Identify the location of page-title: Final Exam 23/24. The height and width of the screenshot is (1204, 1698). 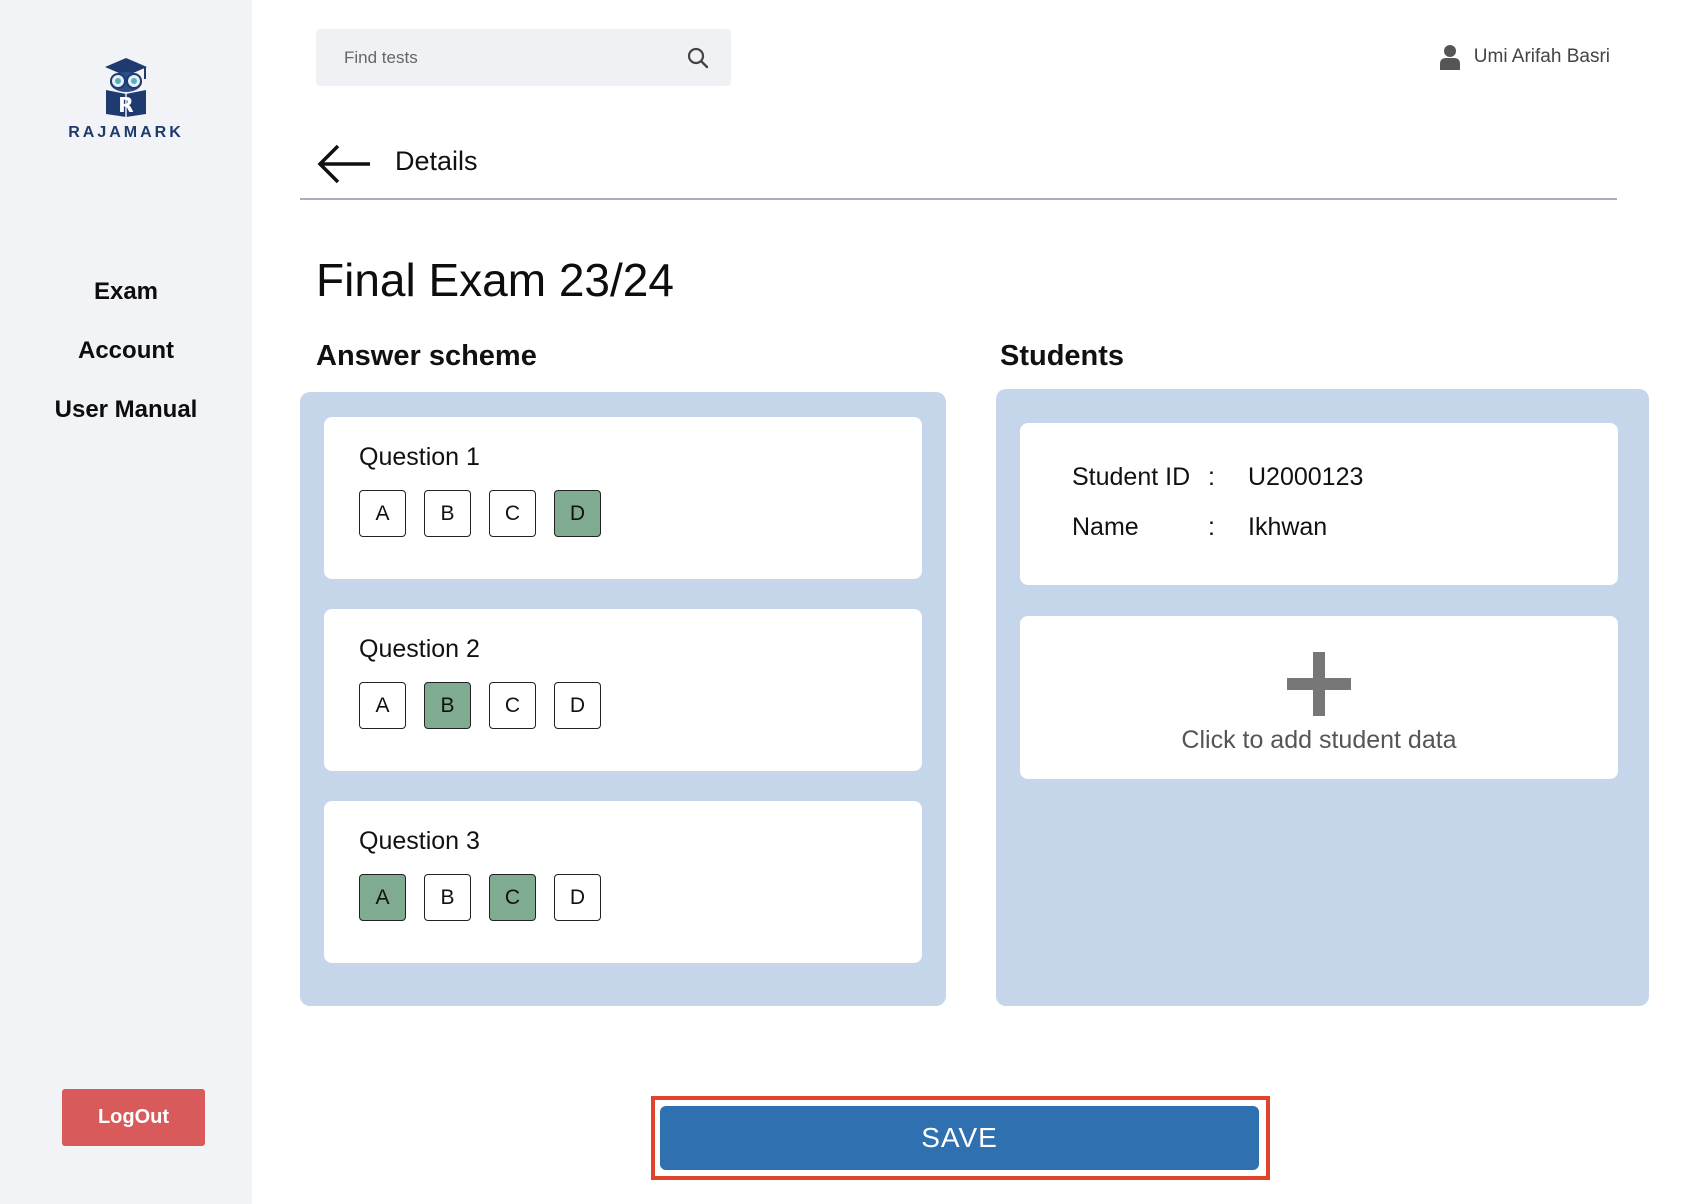
(495, 280).